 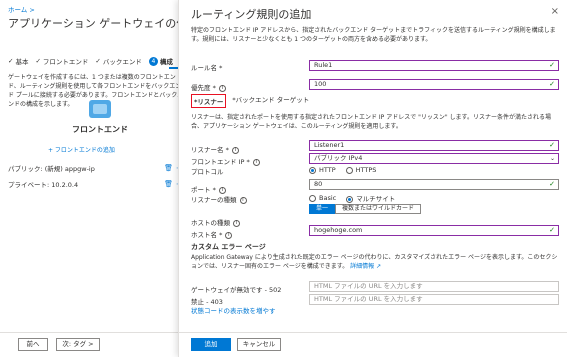 What do you see at coordinates (555, 11) in the screenshot?
I see `close-icon: ×` at bounding box center [555, 11].